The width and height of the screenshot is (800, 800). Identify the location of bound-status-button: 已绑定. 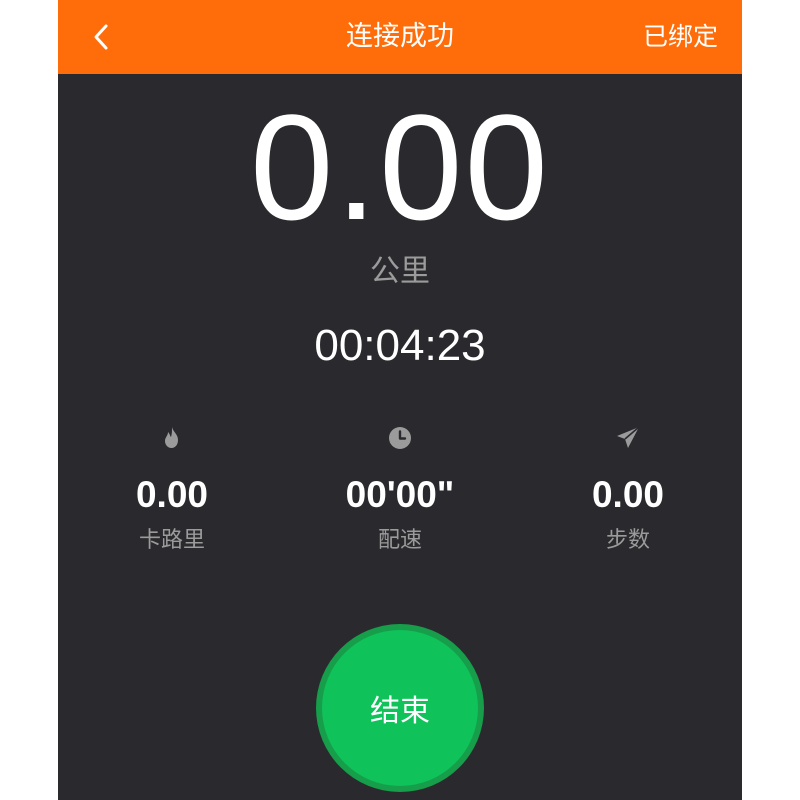
(680, 37).